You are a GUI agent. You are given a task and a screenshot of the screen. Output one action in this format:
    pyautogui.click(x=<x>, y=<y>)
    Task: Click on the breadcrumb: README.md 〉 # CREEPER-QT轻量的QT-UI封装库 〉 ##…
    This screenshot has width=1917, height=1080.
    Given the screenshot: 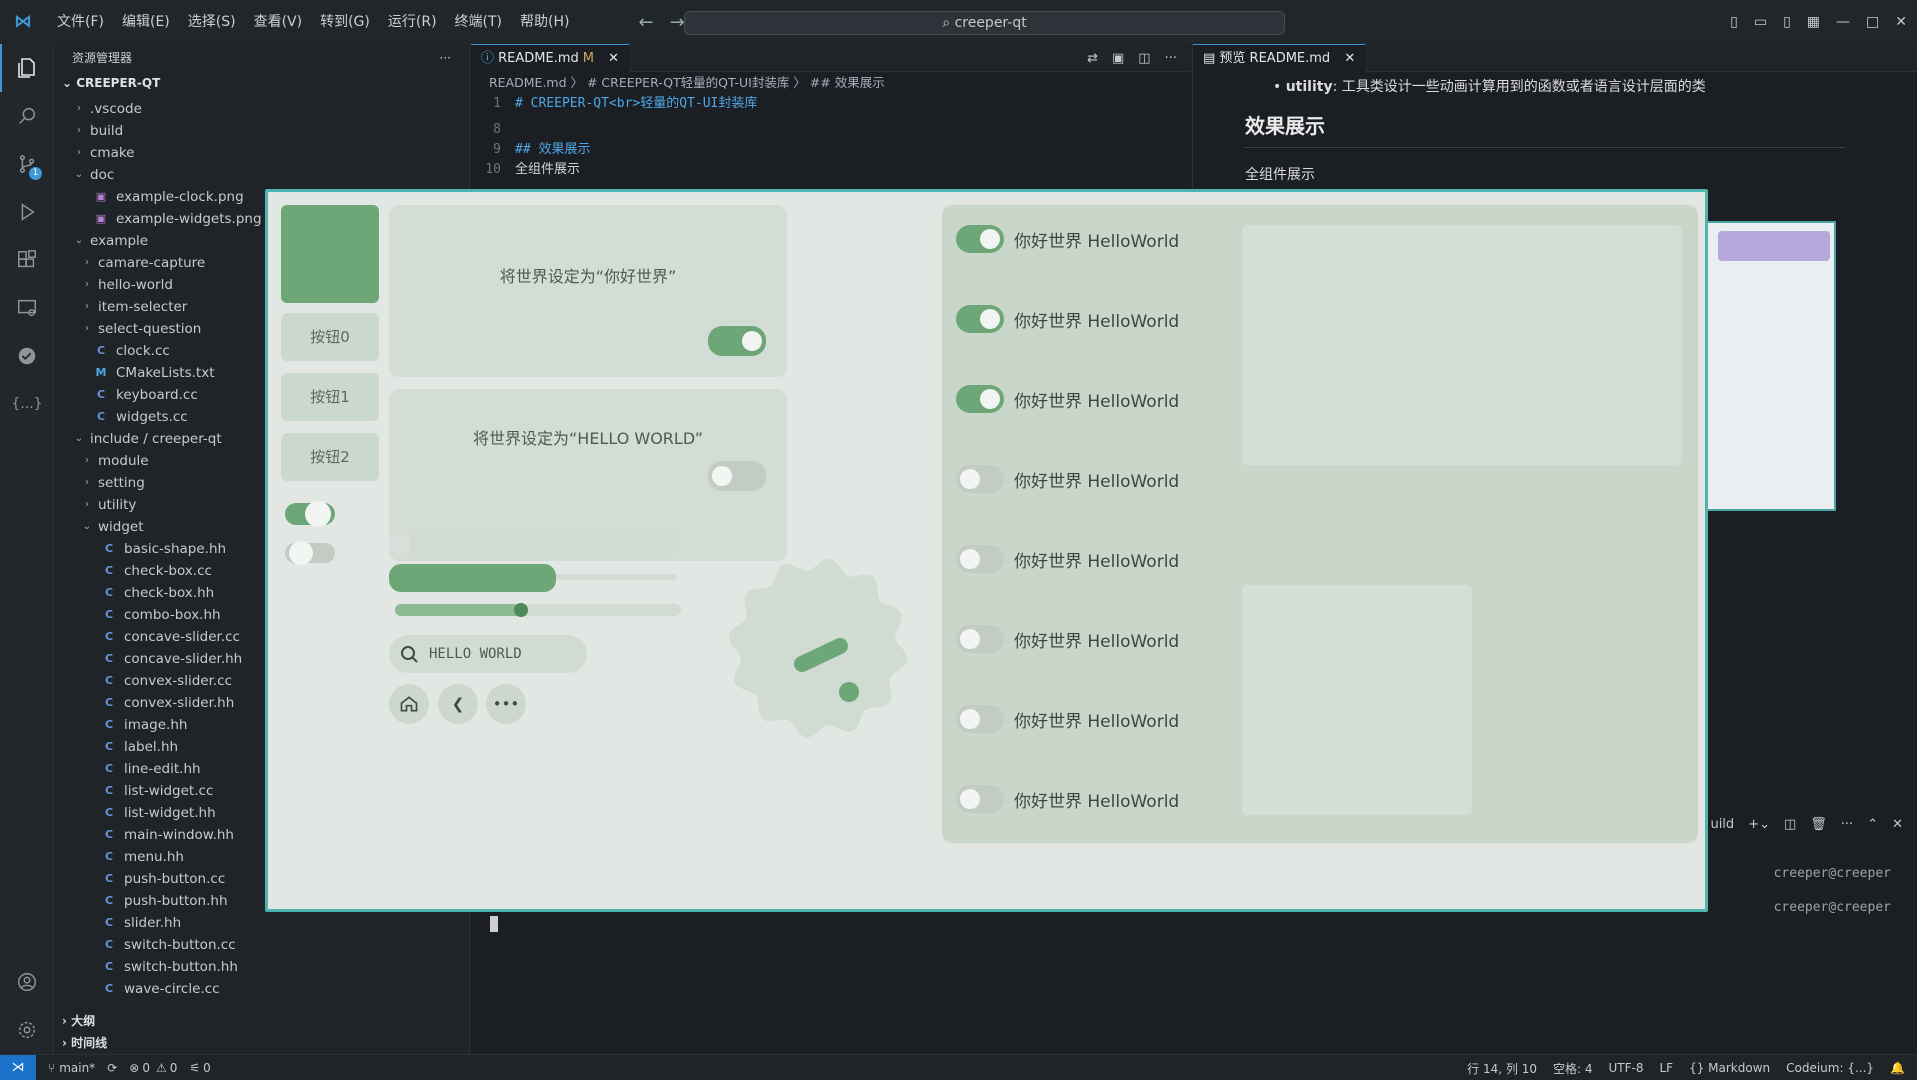 What is the action you would take?
    pyautogui.click(x=831, y=83)
    